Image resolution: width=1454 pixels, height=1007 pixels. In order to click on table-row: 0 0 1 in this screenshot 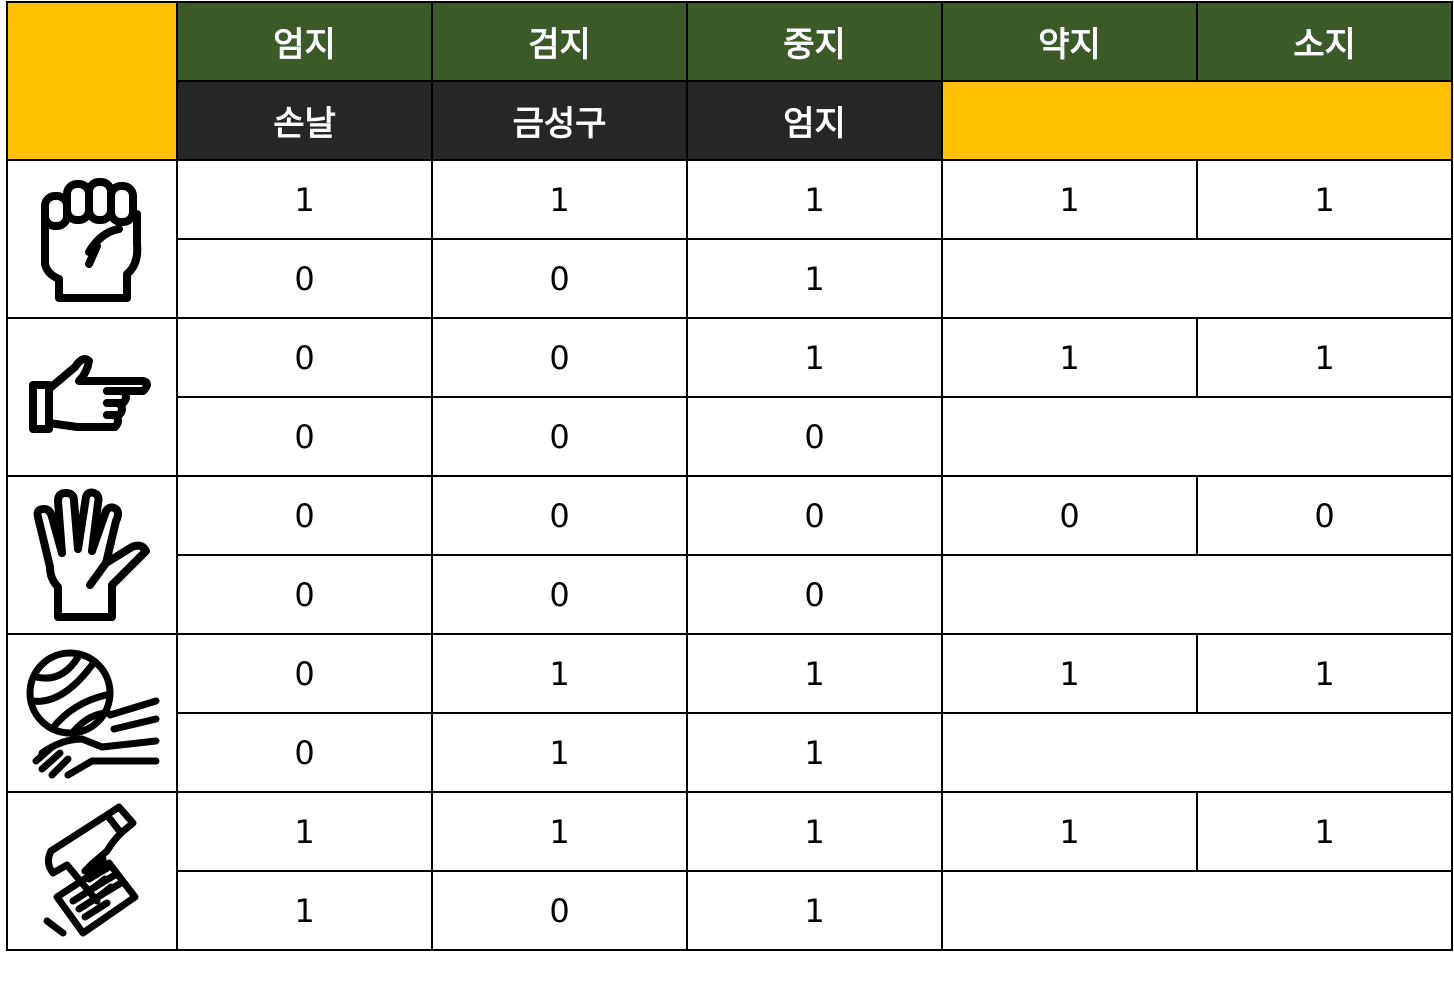, I will do `click(730, 278)`.